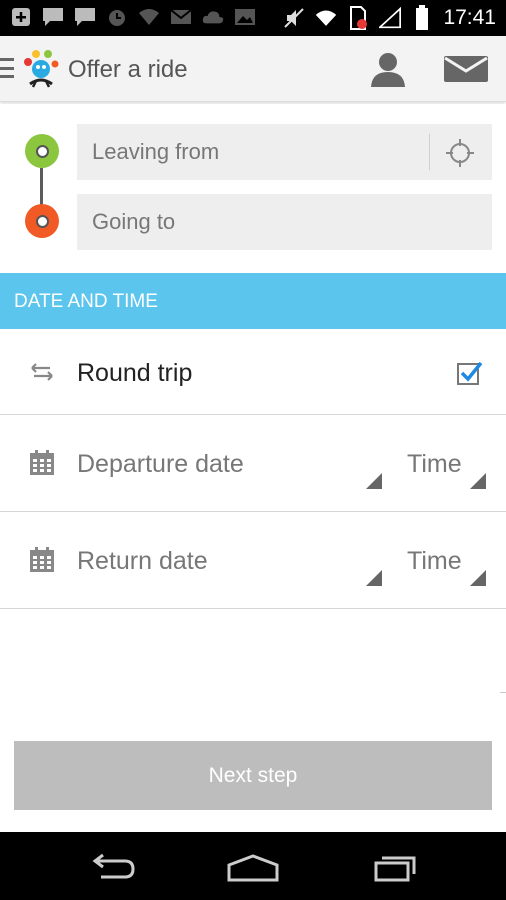  Describe the element at coordinates (41, 68) in the screenshot. I see `logo` at that location.